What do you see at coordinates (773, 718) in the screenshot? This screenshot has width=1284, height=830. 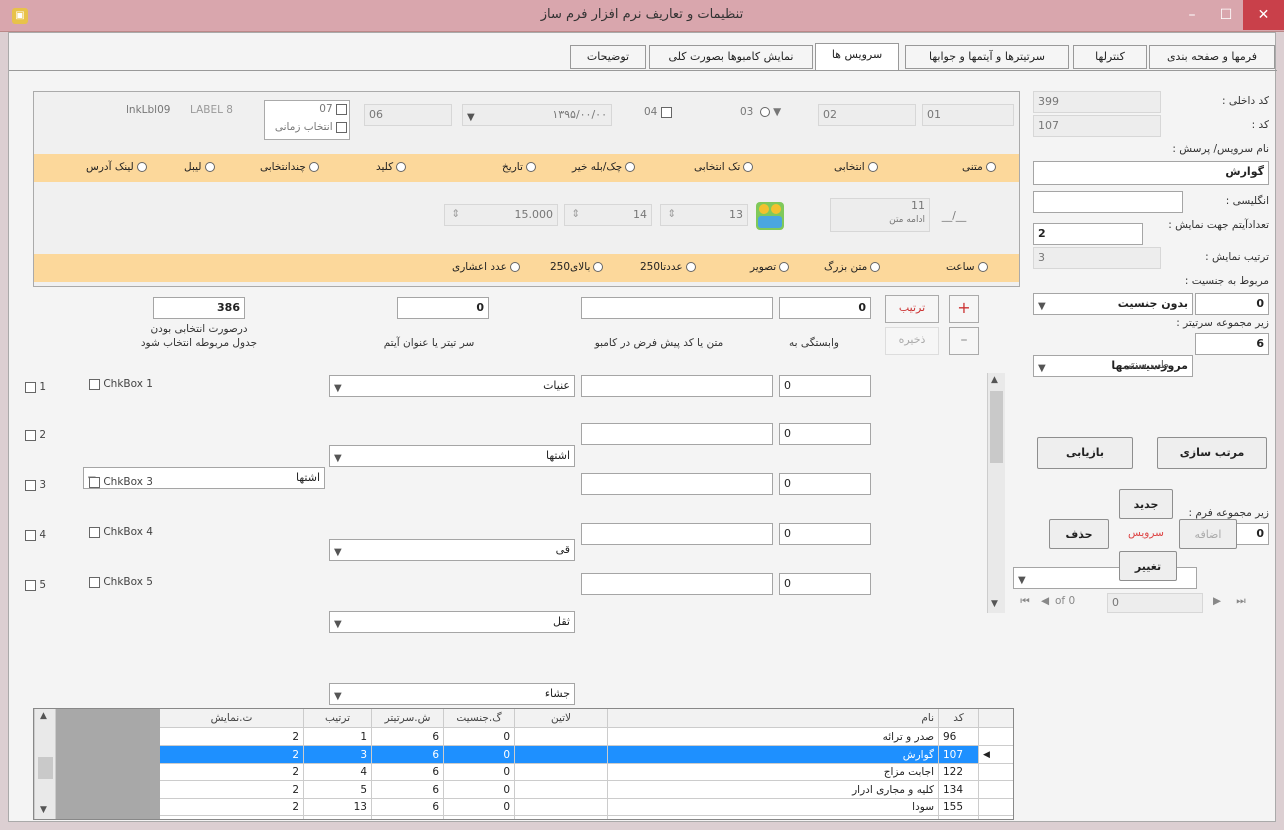 I see `grid-column-header: نام` at bounding box center [773, 718].